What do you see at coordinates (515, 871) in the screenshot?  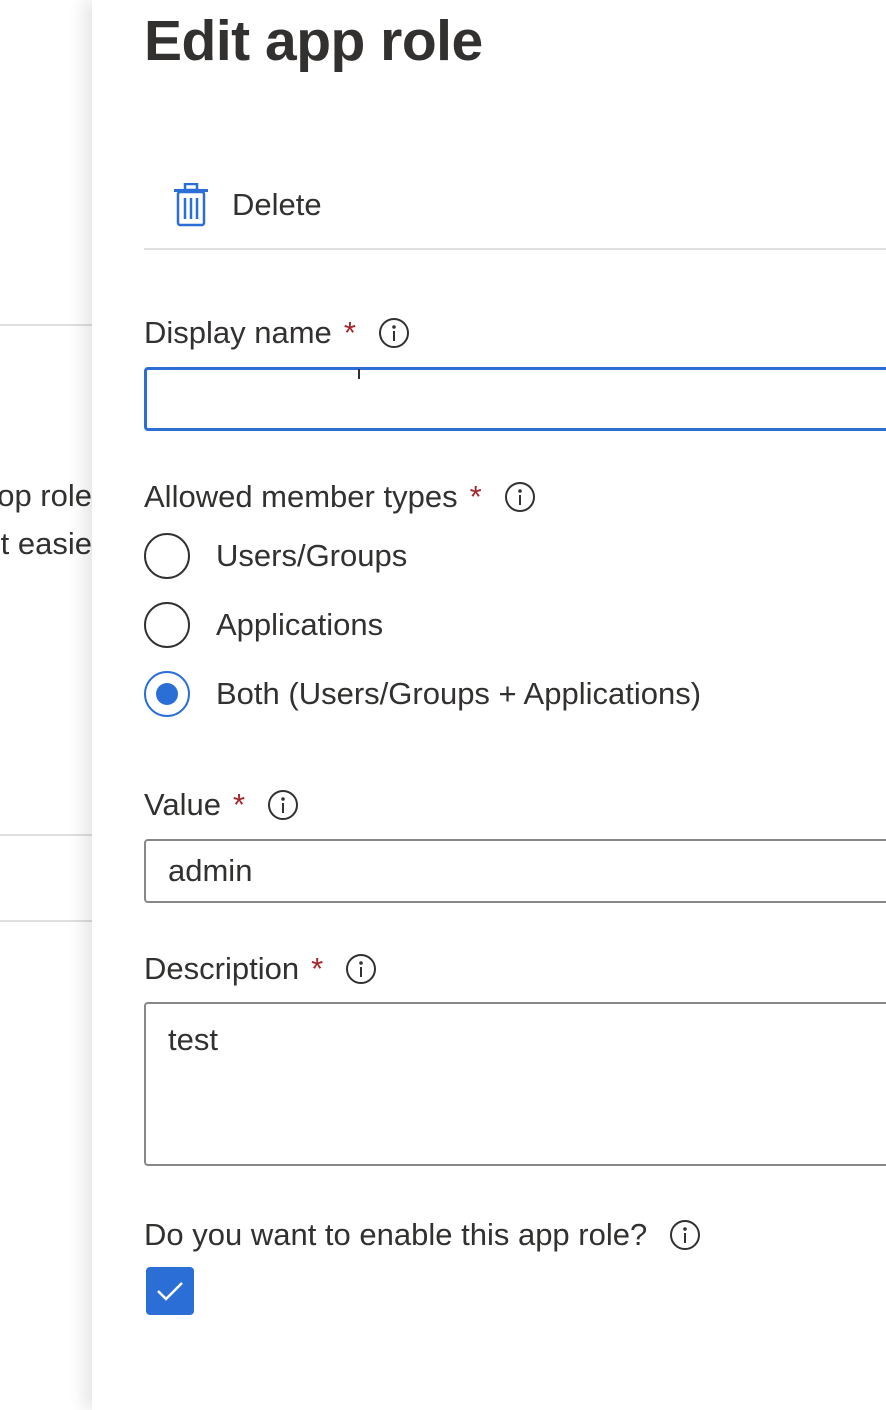 I see `value-input` at bounding box center [515, 871].